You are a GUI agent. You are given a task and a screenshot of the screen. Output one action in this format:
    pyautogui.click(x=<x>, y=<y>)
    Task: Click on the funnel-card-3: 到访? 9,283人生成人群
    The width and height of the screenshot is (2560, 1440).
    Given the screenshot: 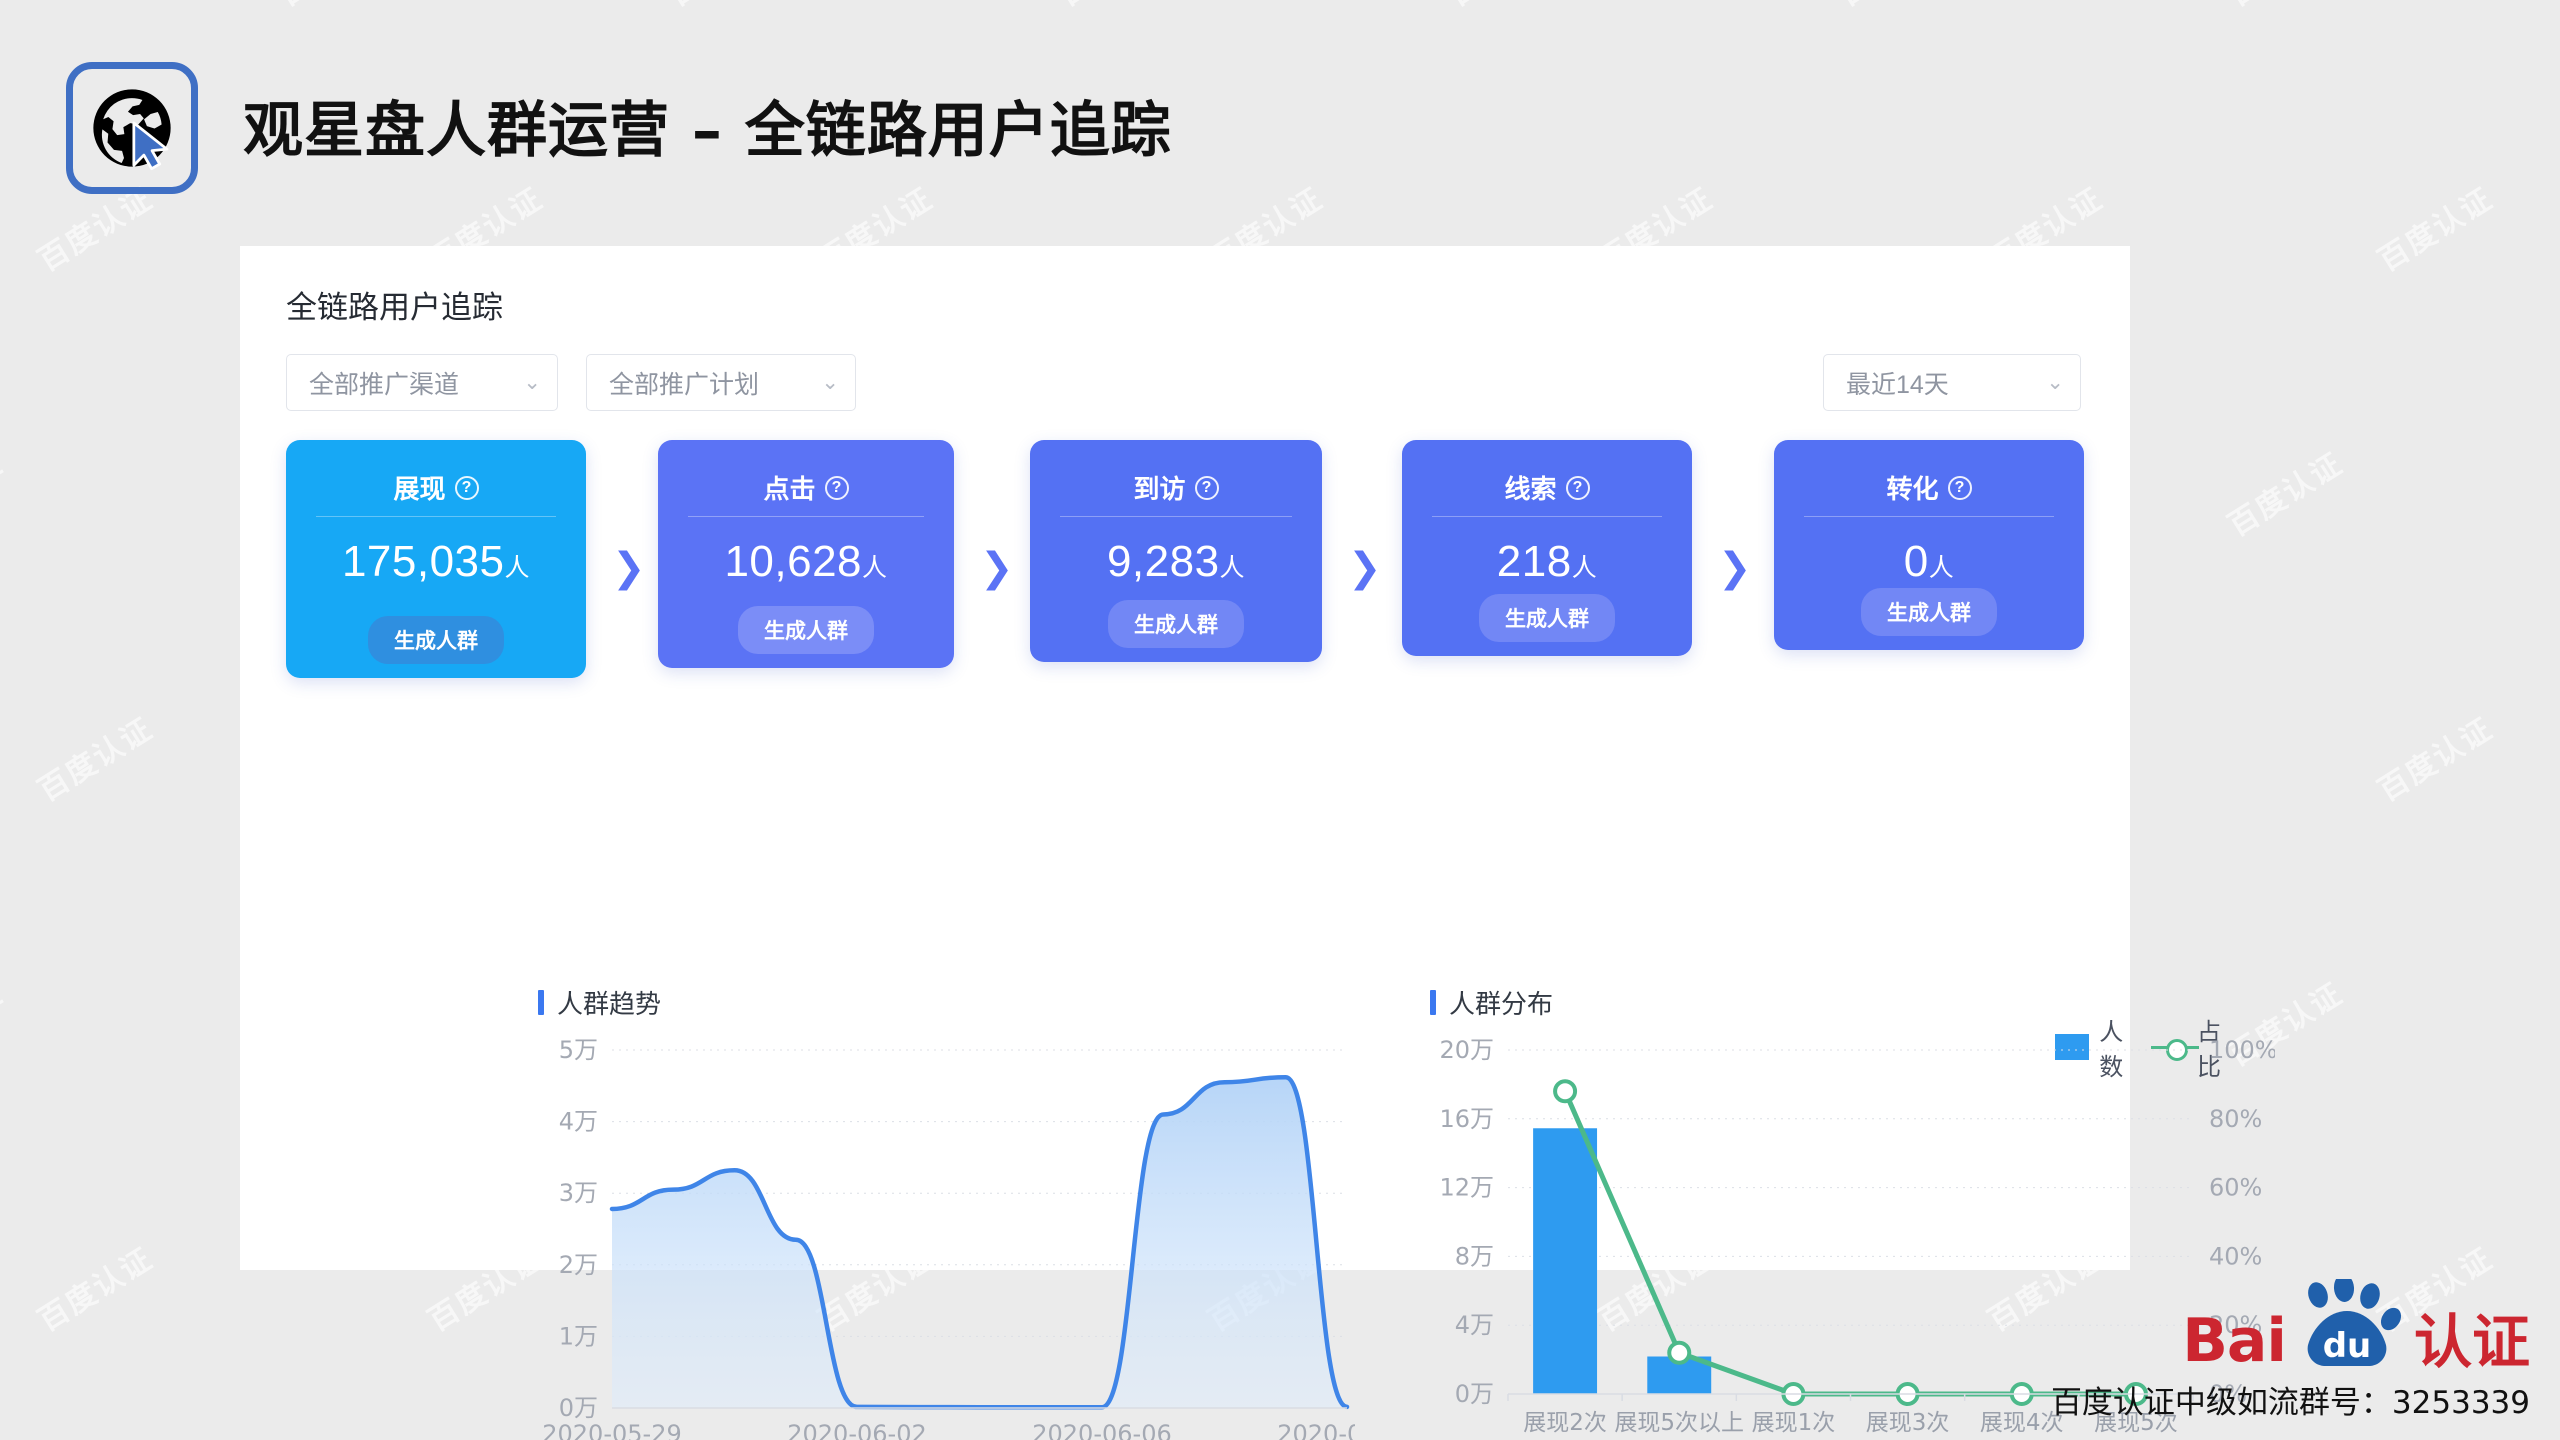 What is the action you would take?
    pyautogui.click(x=1176, y=551)
    